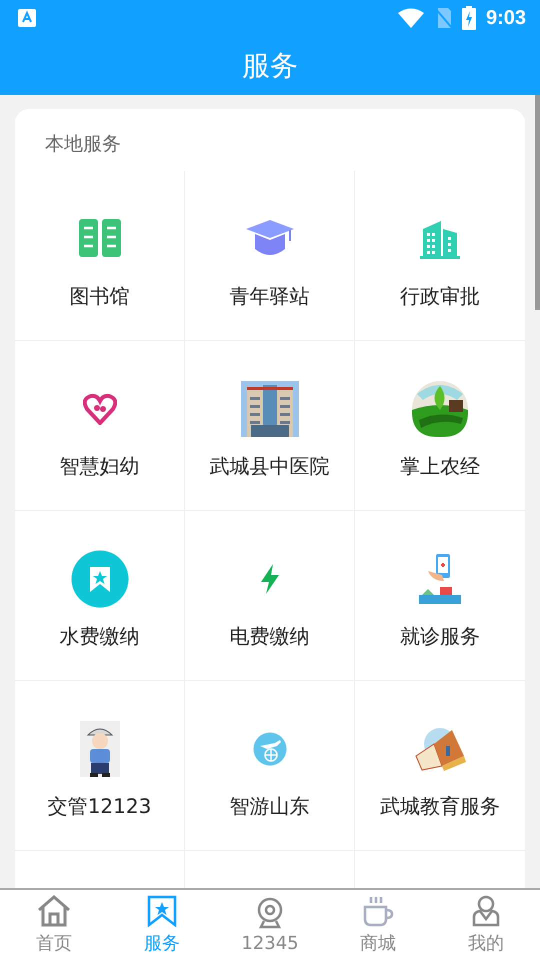 This screenshot has width=540, height=960. Describe the element at coordinates (378, 911) in the screenshot. I see `coffee-cup-icon` at that location.